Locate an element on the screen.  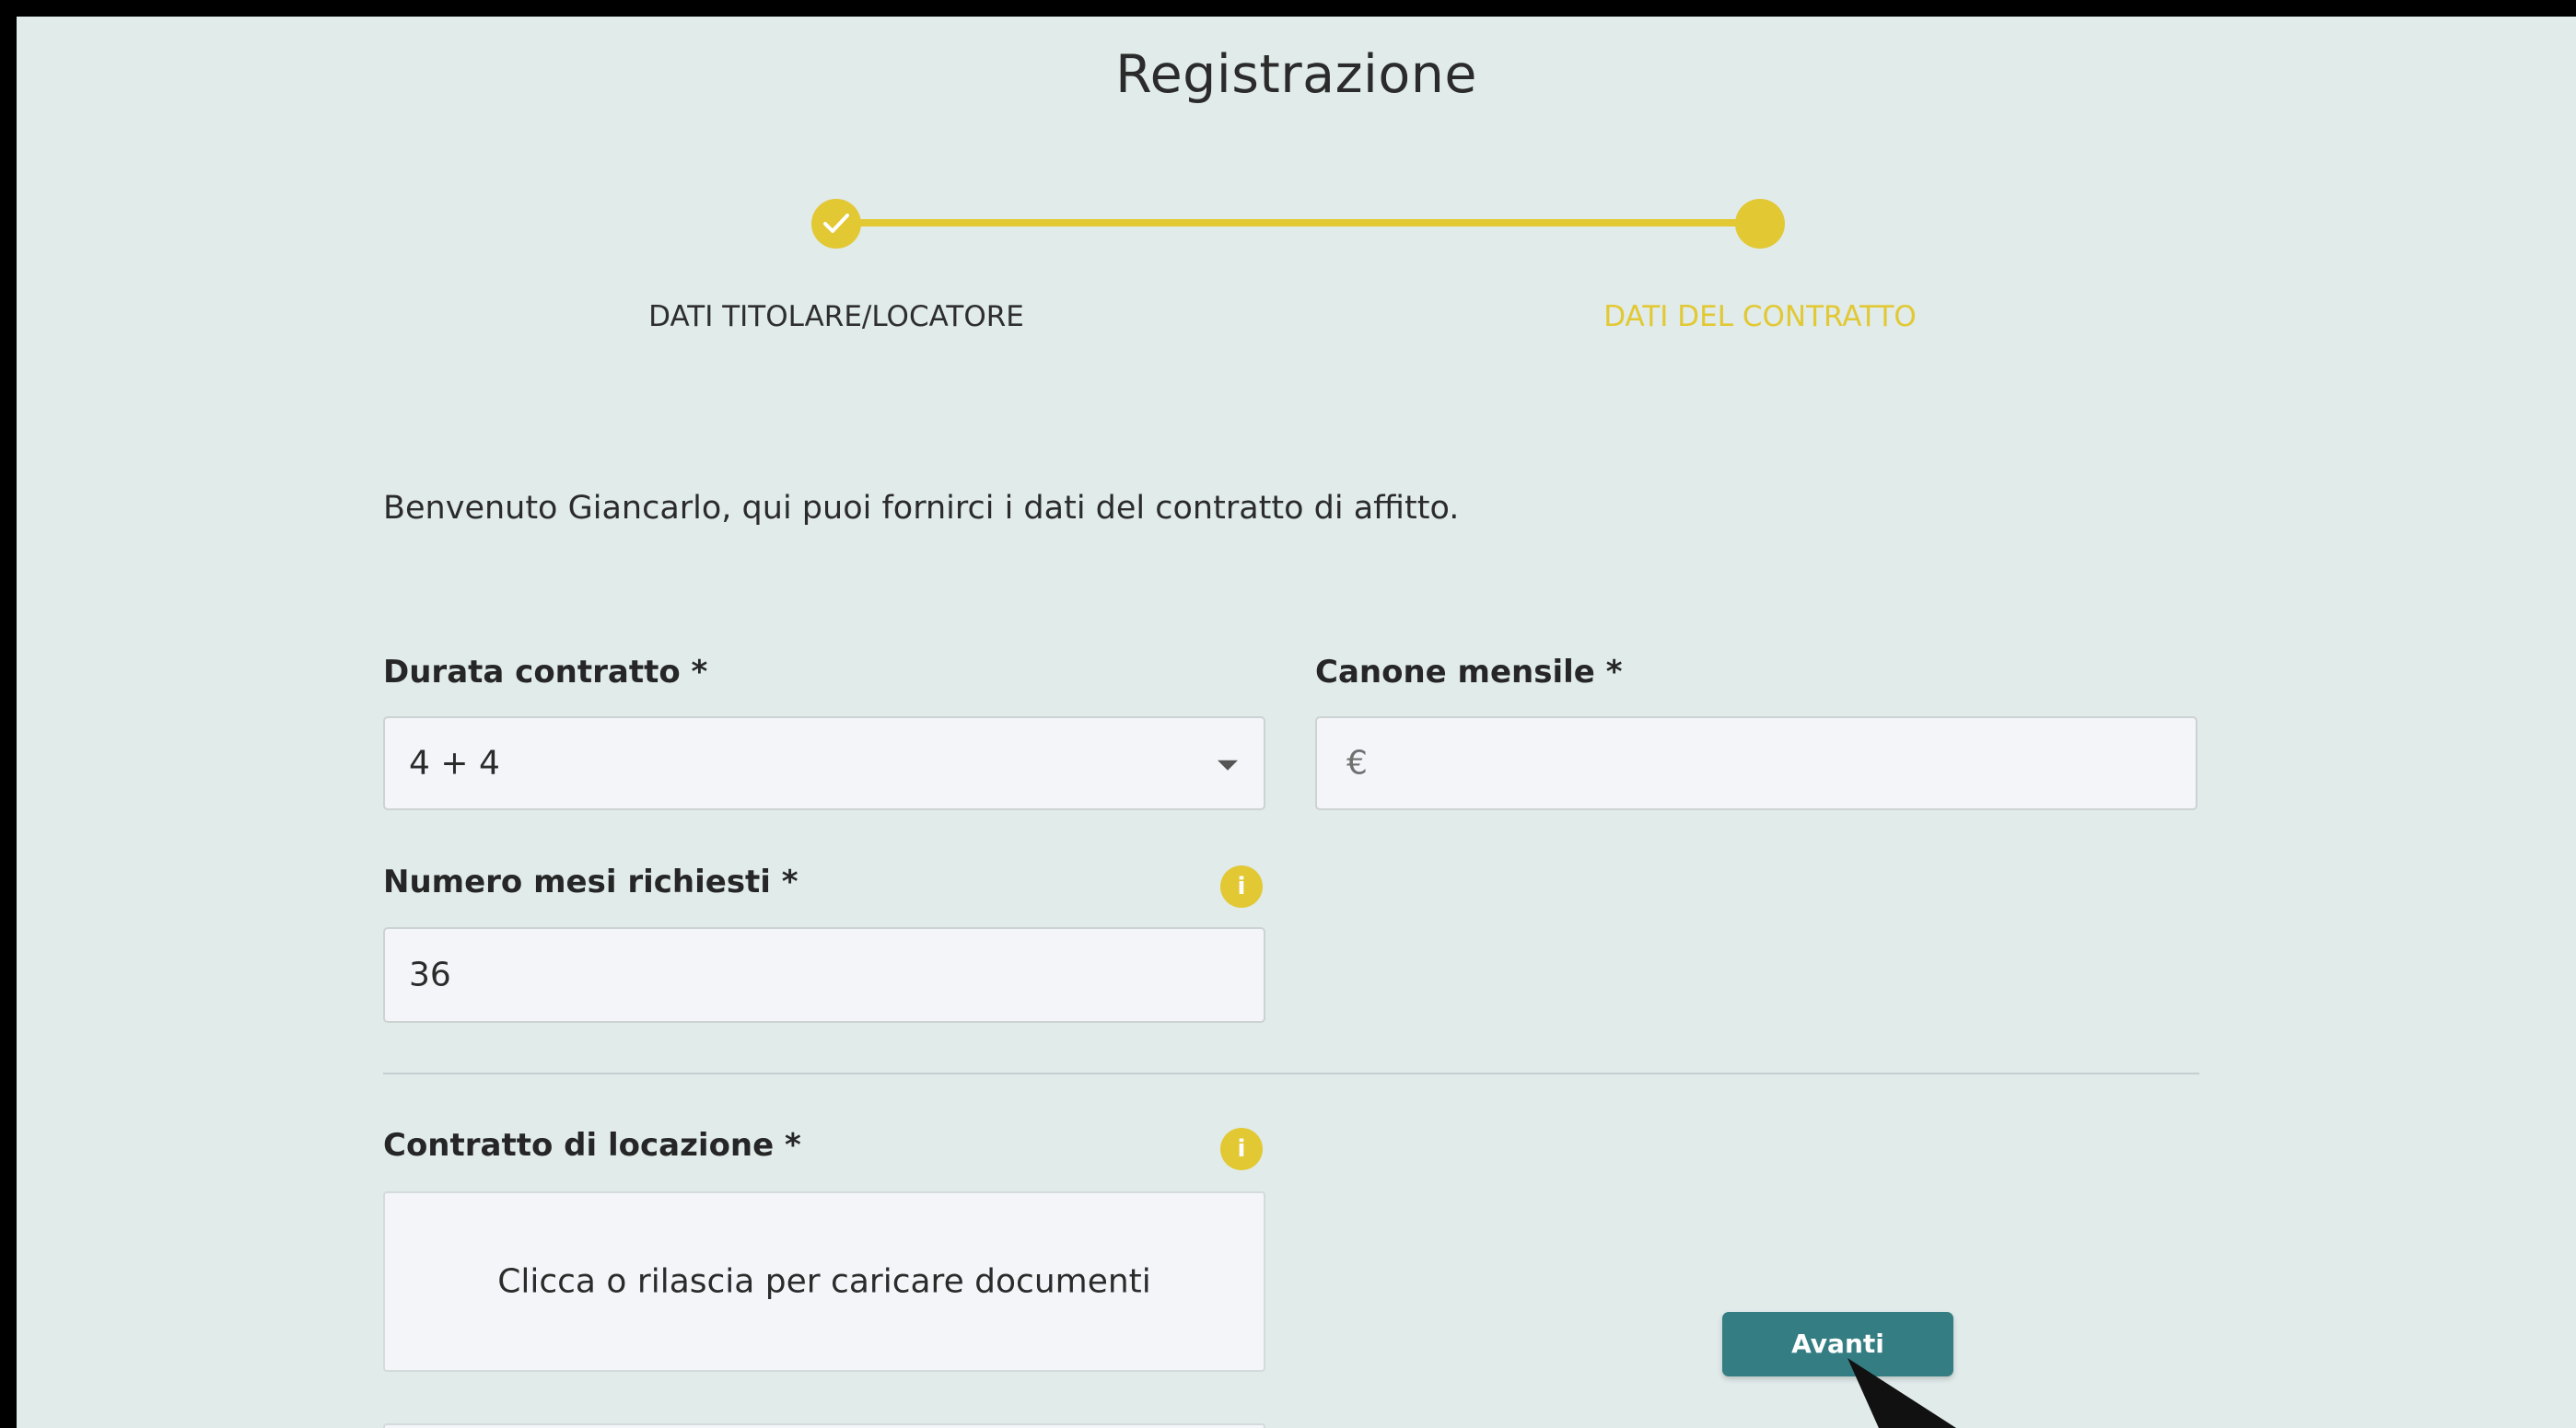
step-2-active-indicator is located at coordinates (1760, 224).